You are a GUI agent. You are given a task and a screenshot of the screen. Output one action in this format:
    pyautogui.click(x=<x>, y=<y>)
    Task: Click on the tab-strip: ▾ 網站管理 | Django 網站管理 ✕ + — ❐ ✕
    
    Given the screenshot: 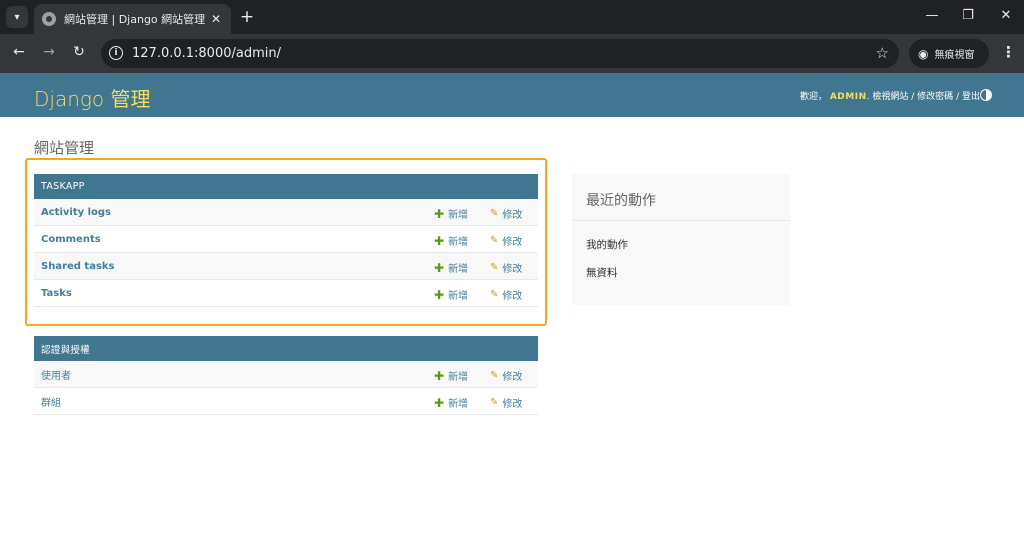 What is the action you would take?
    pyautogui.click(x=512, y=17)
    